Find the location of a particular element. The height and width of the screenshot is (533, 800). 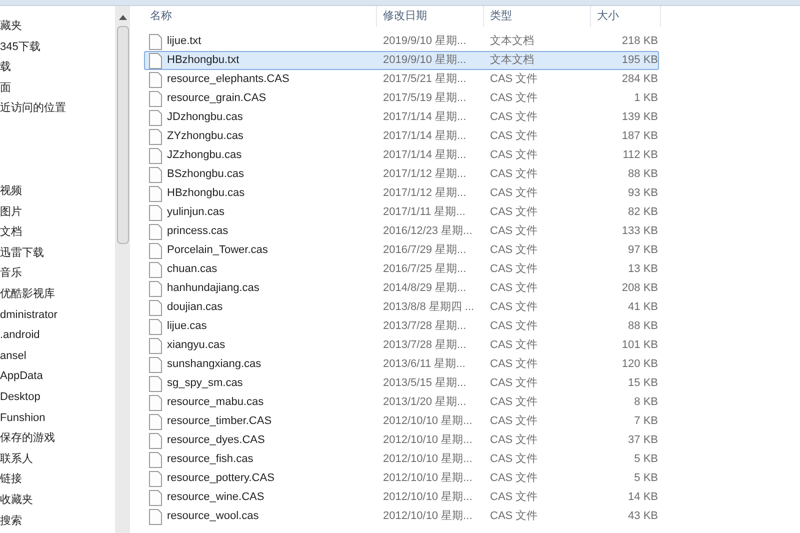

size-cell-text: 15 KB is located at coordinates (642, 384).